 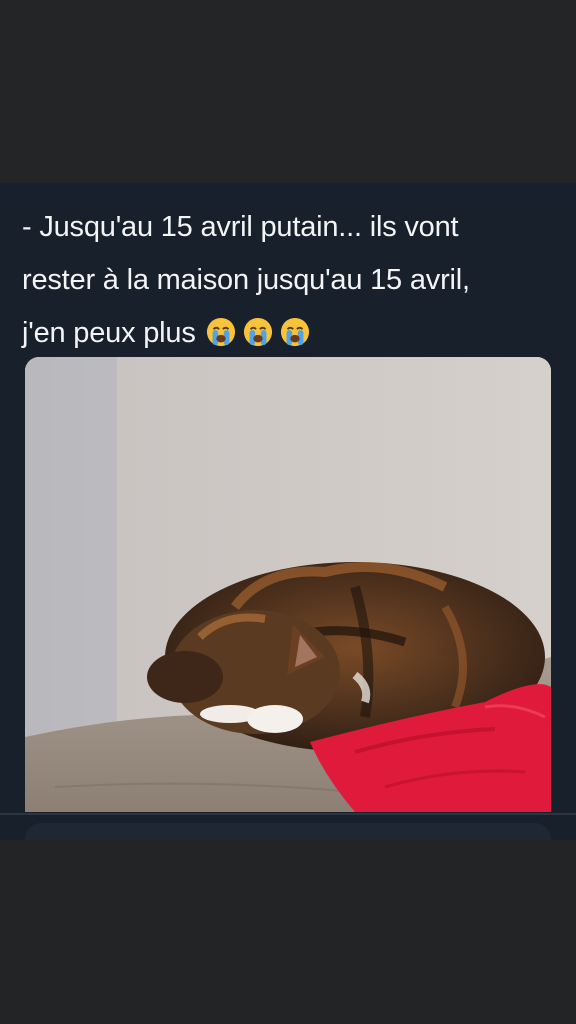 I want to click on tweet-text-line-3: j'en peux plus, so click(x=287, y=334).